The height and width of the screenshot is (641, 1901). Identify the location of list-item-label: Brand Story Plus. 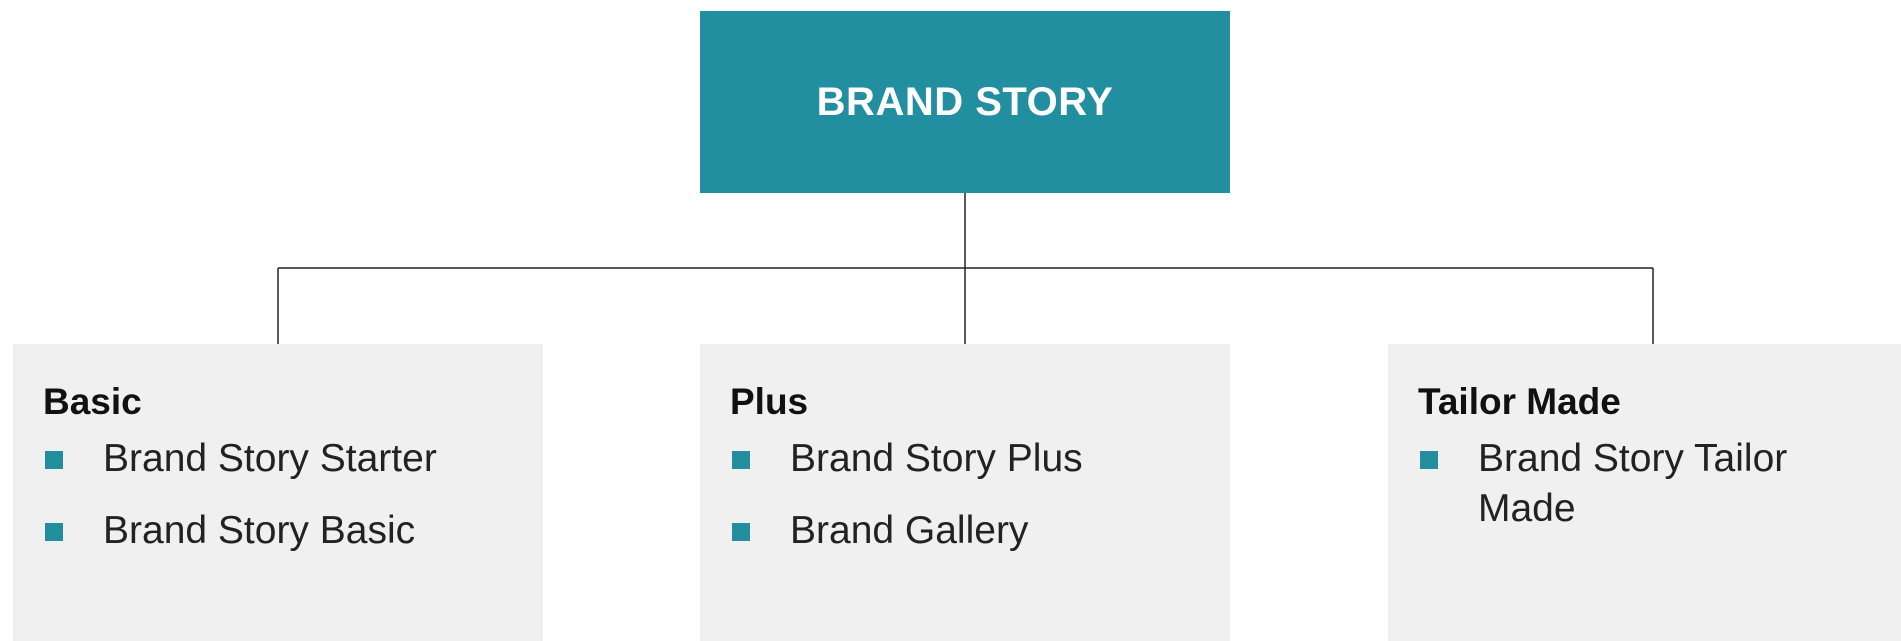
(936, 459).